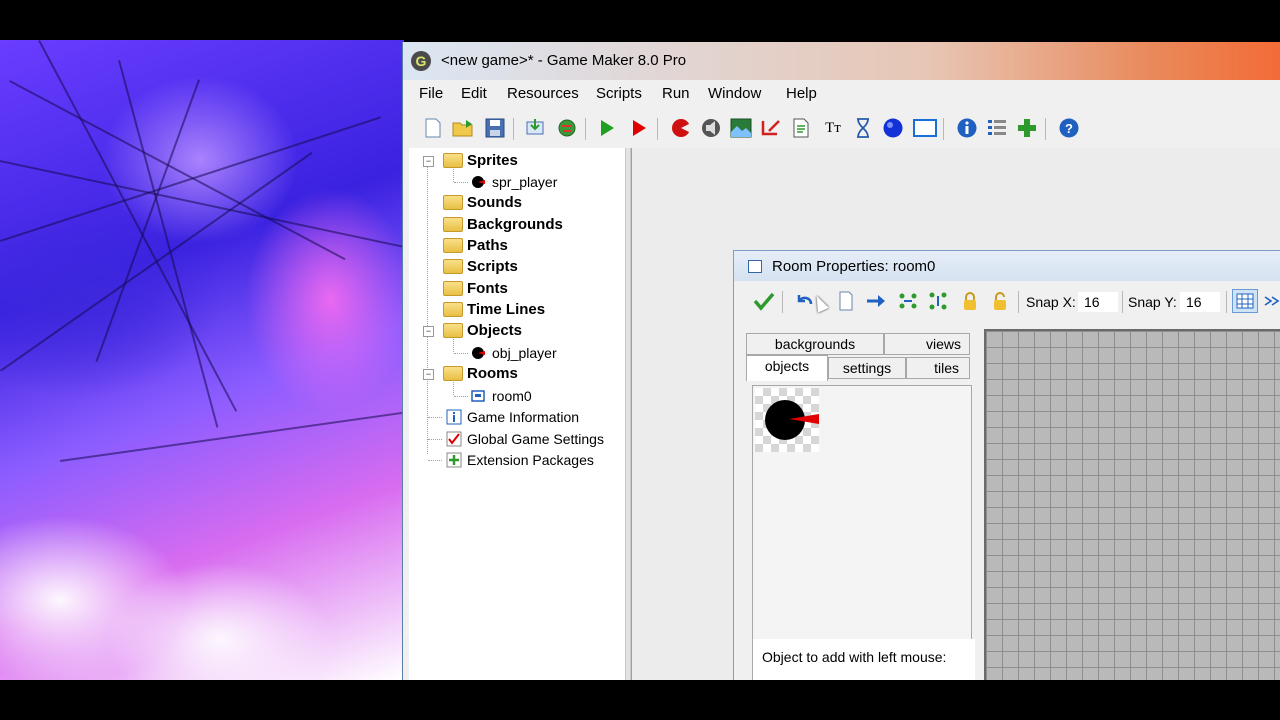 The height and width of the screenshot is (720, 1280). Describe the element at coordinates (787, 368) in the screenshot. I see `tab-objects: objects` at that location.